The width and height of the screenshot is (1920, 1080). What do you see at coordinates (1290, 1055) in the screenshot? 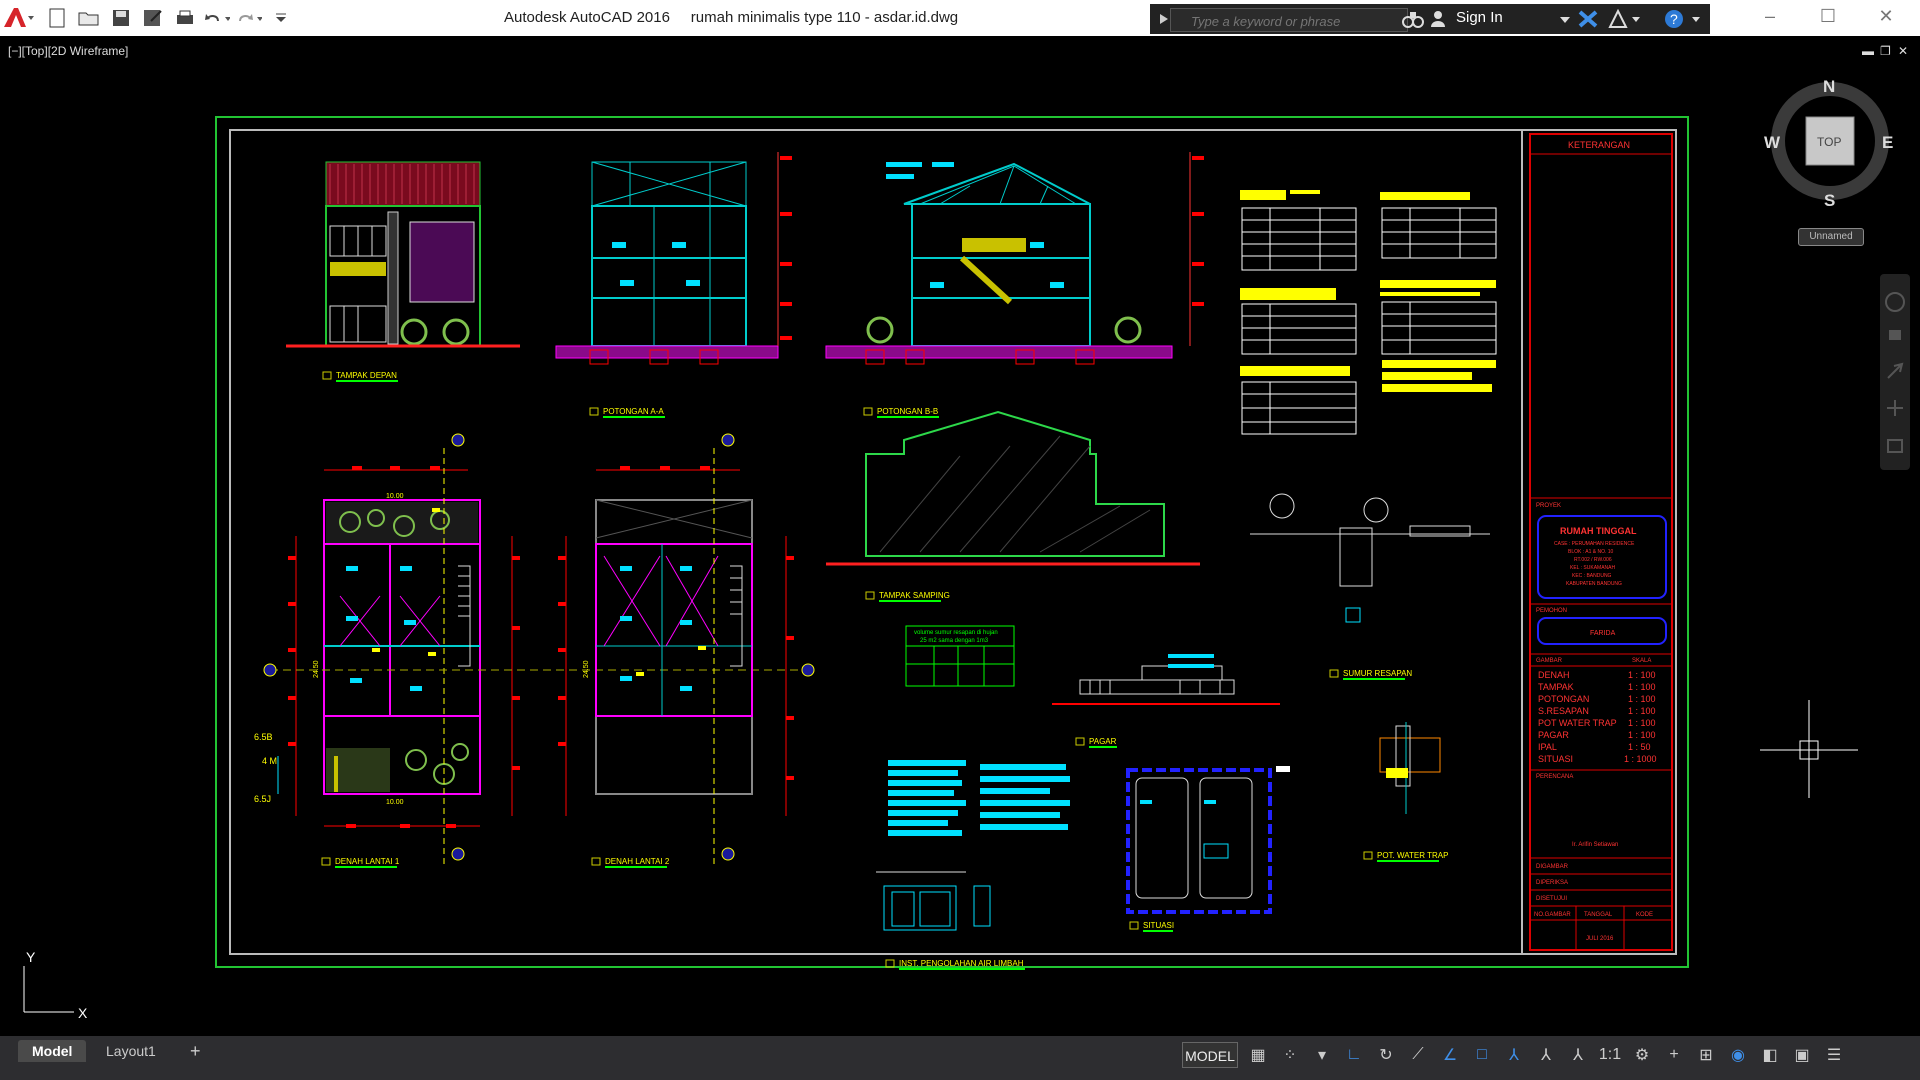
I see `snap-icon: ⁘` at bounding box center [1290, 1055].